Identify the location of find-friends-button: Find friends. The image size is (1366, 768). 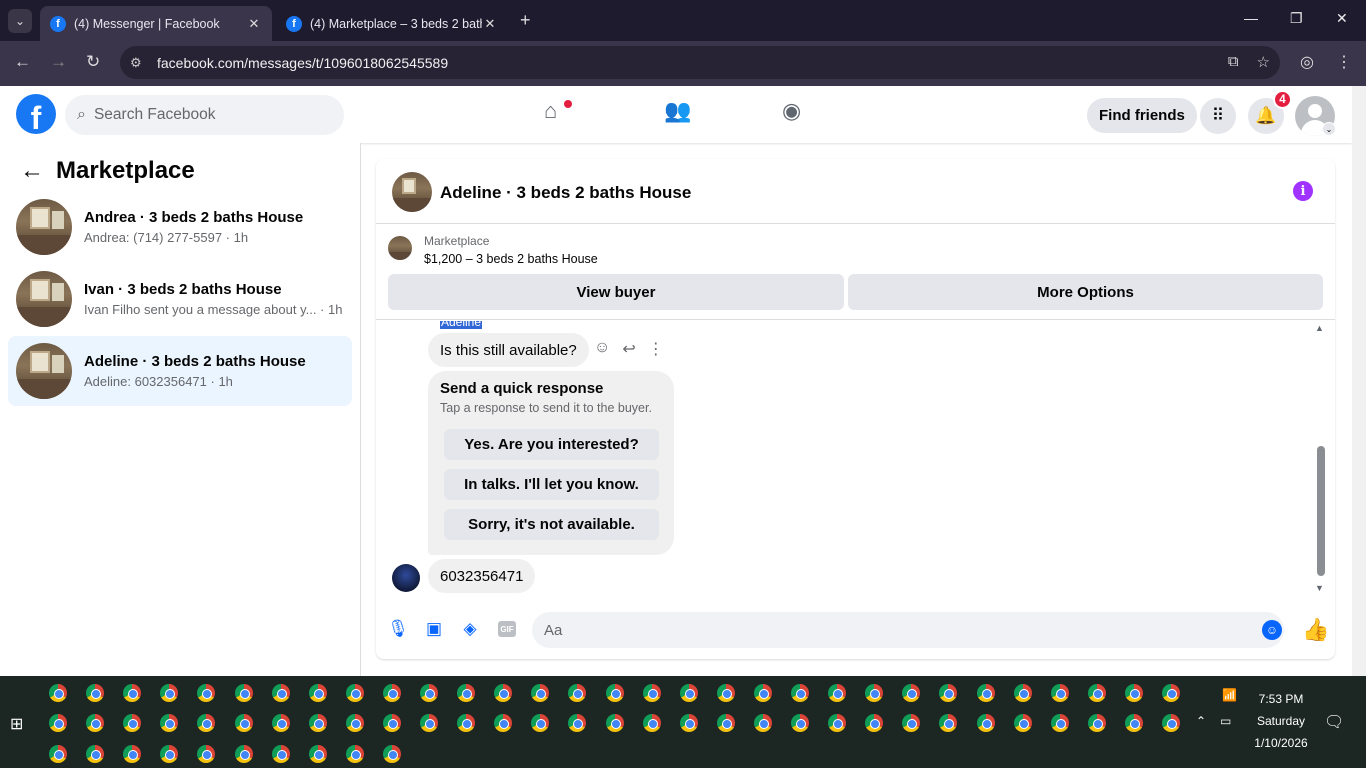
(1142, 115).